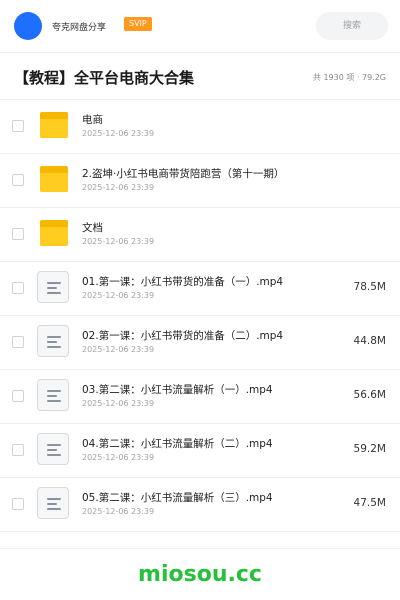 This screenshot has height=600, width=400. What do you see at coordinates (369, 287) in the screenshot?
I see `item-size: 78.5M` at bounding box center [369, 287].